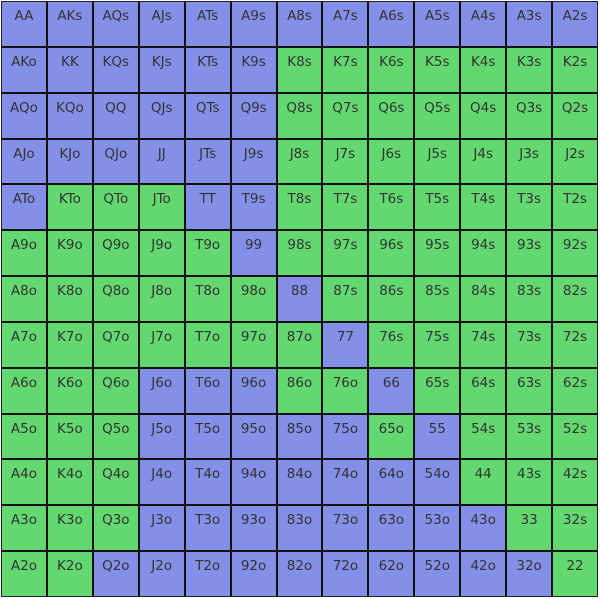 The width and height of the screenshot is (600, 599). Describe the element at coordinates (161, 528) in the screenshot. I see `hand-cell-J3o: J3o` at that location.